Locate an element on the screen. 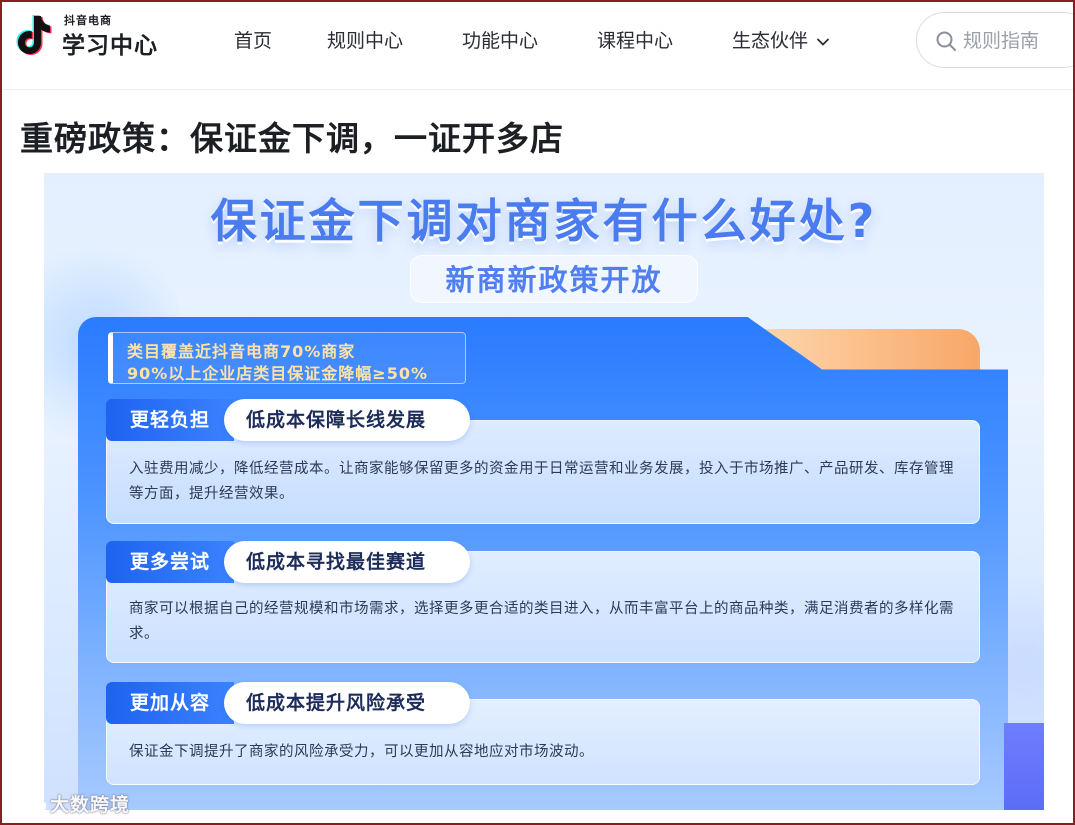  benefit-heading: 更轻负担 低成本保障长线发展 is located at coordinates (288, 420).